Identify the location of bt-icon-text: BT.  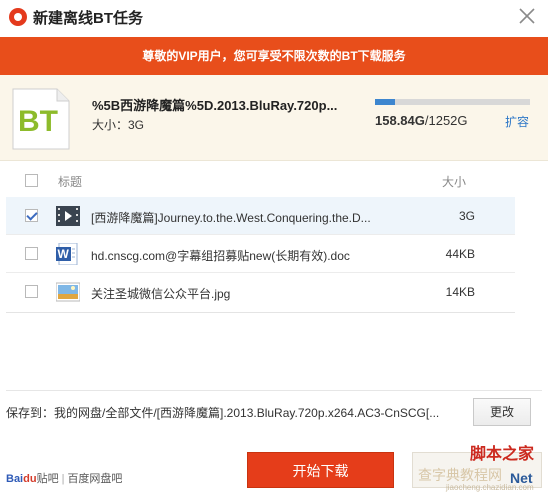
(38, 121).